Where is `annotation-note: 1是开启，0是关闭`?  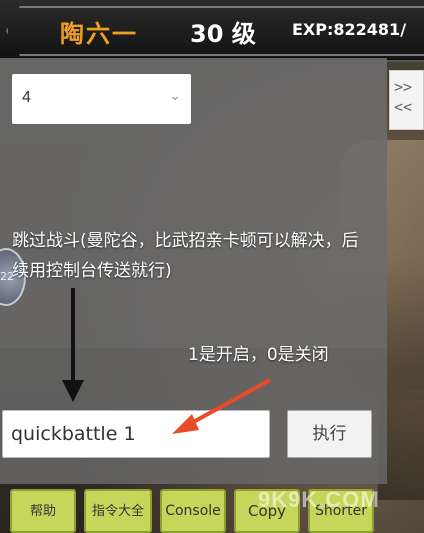 annotation-note: 1是开启，0是关闭 is located at coordinates (258, 355).